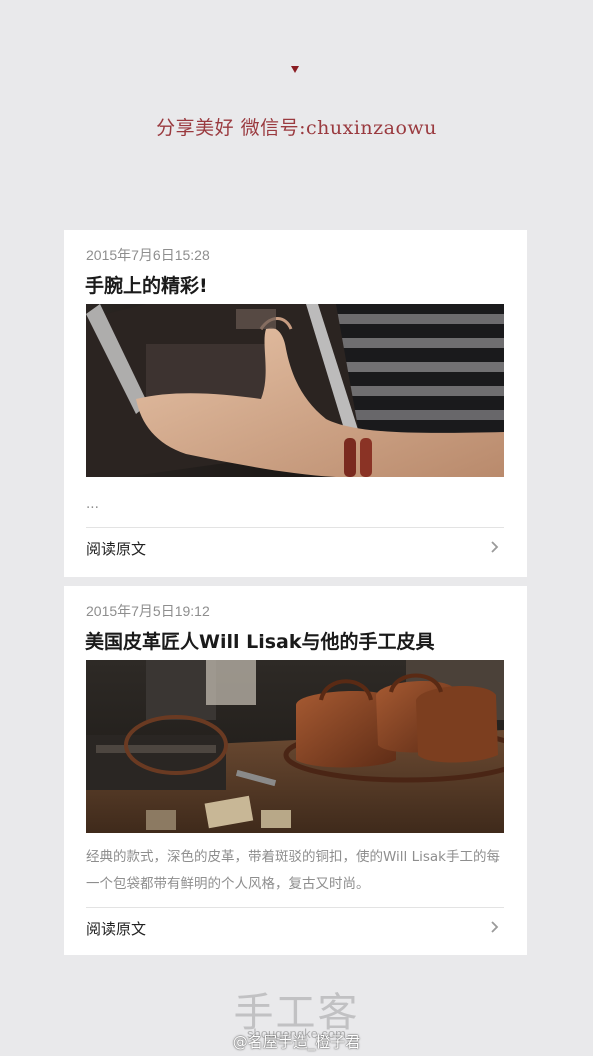  Describe the element at coordinates (146, 284) in the screenshot. I see `article-title: 手腕上的精彩!` at that location.